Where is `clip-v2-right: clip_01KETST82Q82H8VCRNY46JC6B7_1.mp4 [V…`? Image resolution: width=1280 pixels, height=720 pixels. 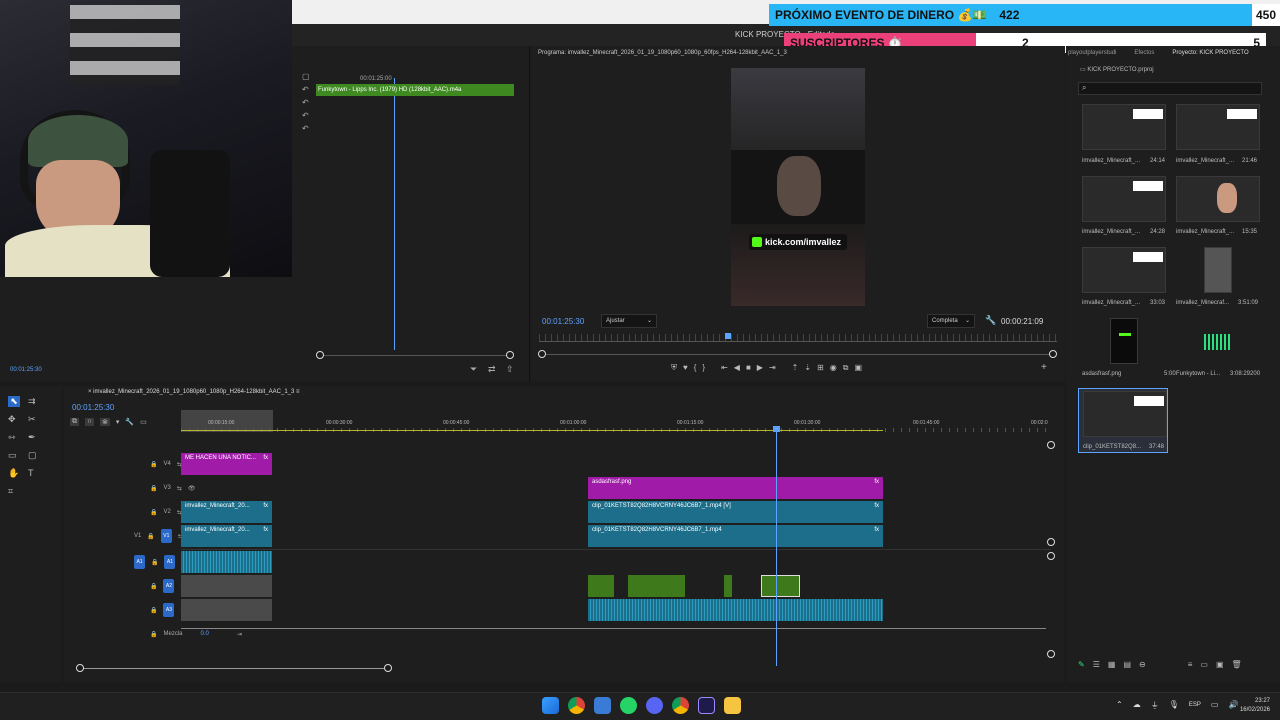 clip-v2-right: clip_01KETST82Q82H8VCRNY46JC6B7_1.mp4 [V… is located at coordinates (735, 512).